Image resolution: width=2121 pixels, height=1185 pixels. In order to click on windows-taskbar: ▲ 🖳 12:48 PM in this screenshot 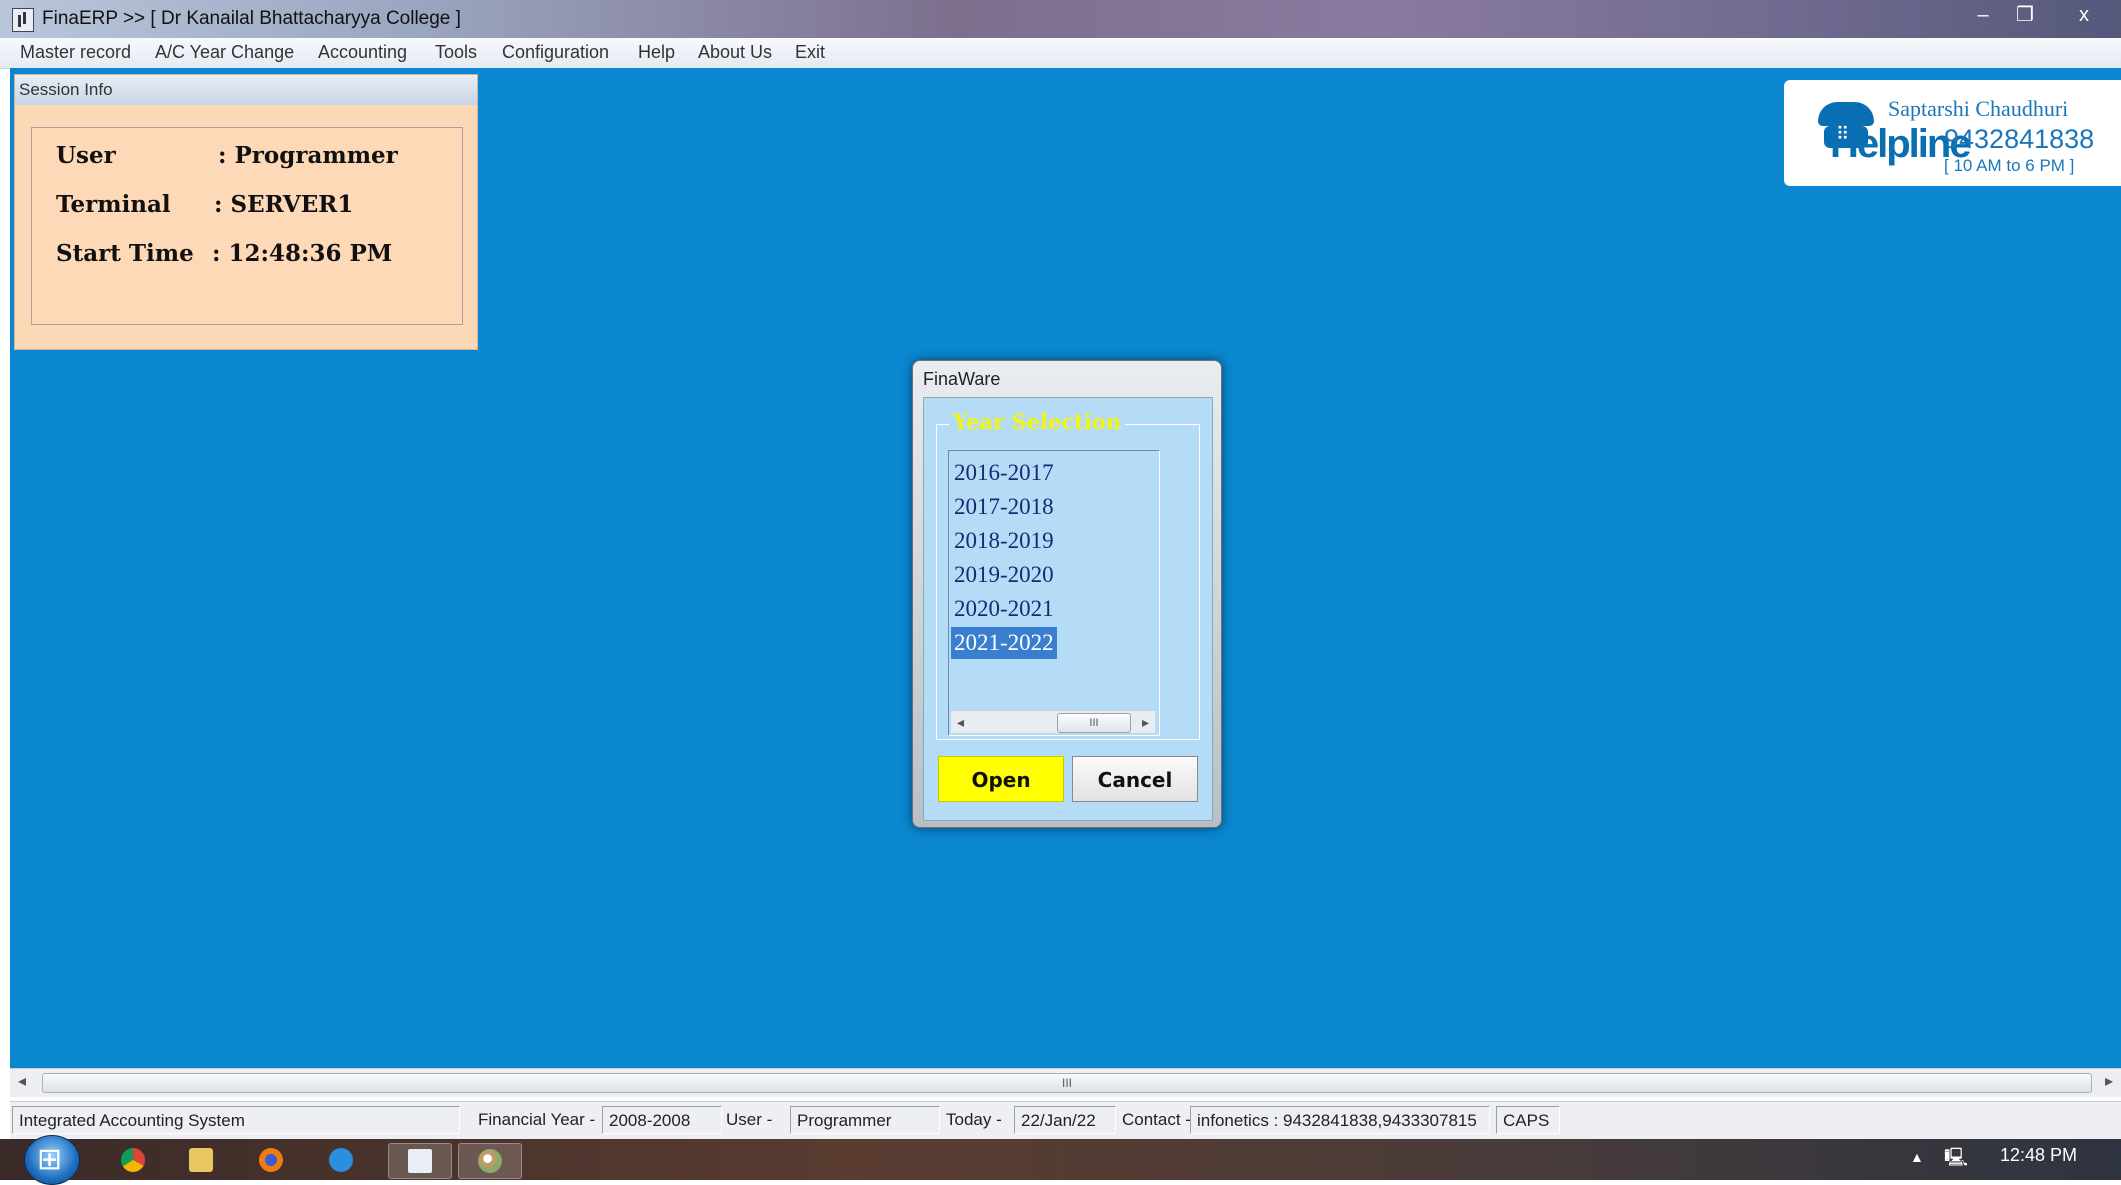, I will do `click(1060, 1160)`.